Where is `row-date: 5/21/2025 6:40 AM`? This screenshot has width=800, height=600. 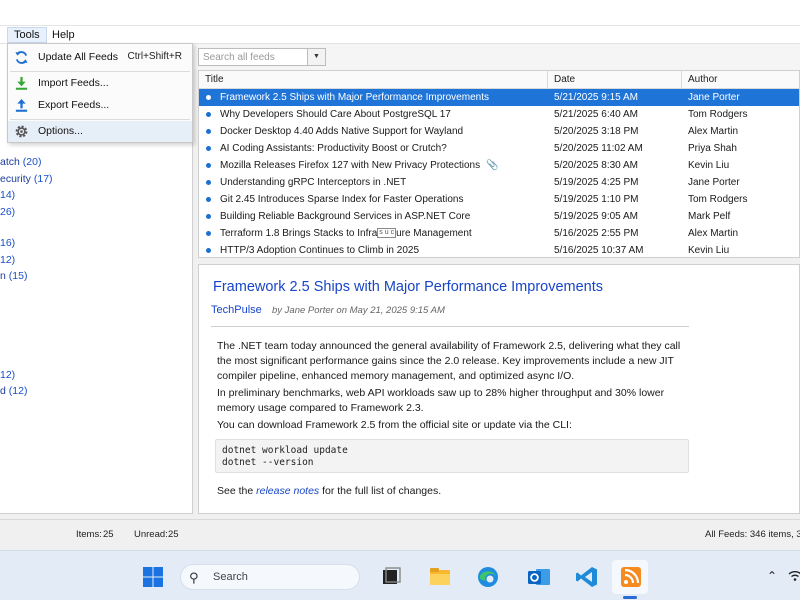 row-date: 5/21/2025 6:40 AM is located at coordinates (596, 114).